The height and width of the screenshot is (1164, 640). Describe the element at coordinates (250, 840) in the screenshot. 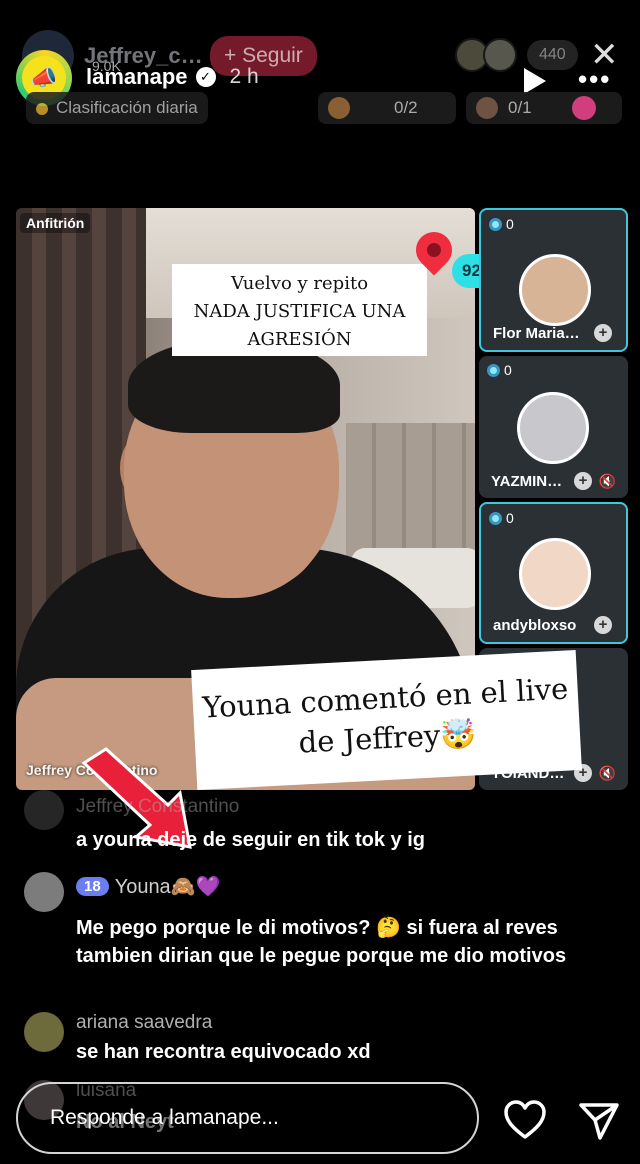

I see `chat-message: a youna deje de seguir en tik tok y ig` at that location.